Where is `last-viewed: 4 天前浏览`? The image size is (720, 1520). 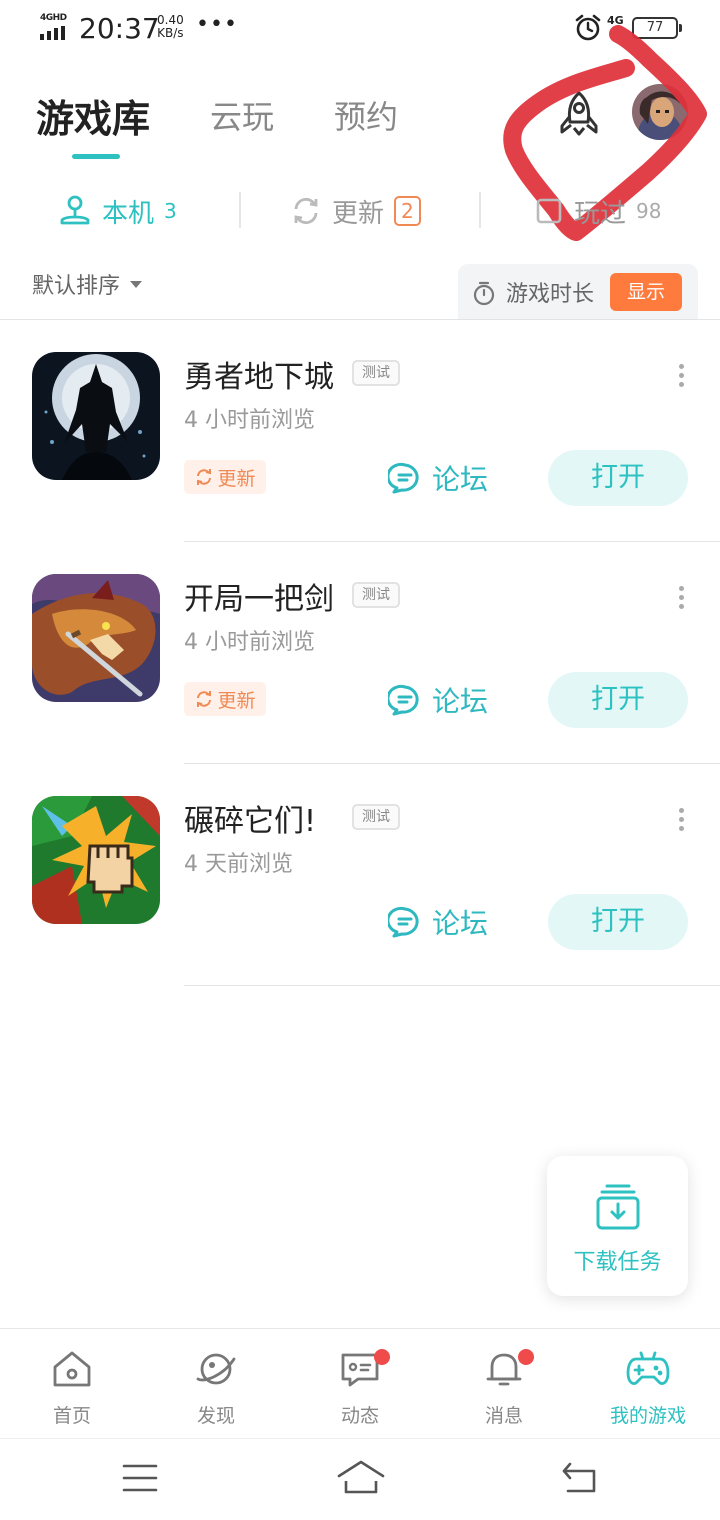
last-viewed: 4 天前浏览 is located at coordinates (238, 864).